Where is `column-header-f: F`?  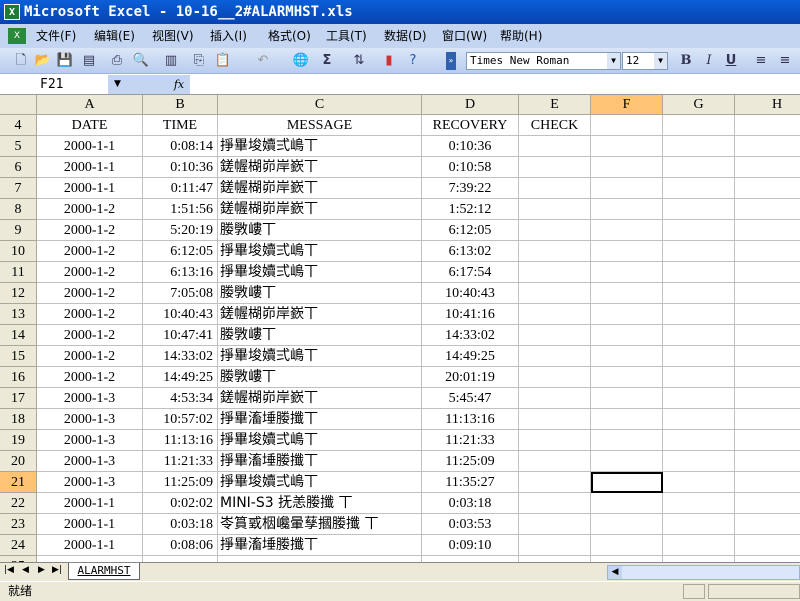 column-header-f: F is located at coordinates (627, 105).